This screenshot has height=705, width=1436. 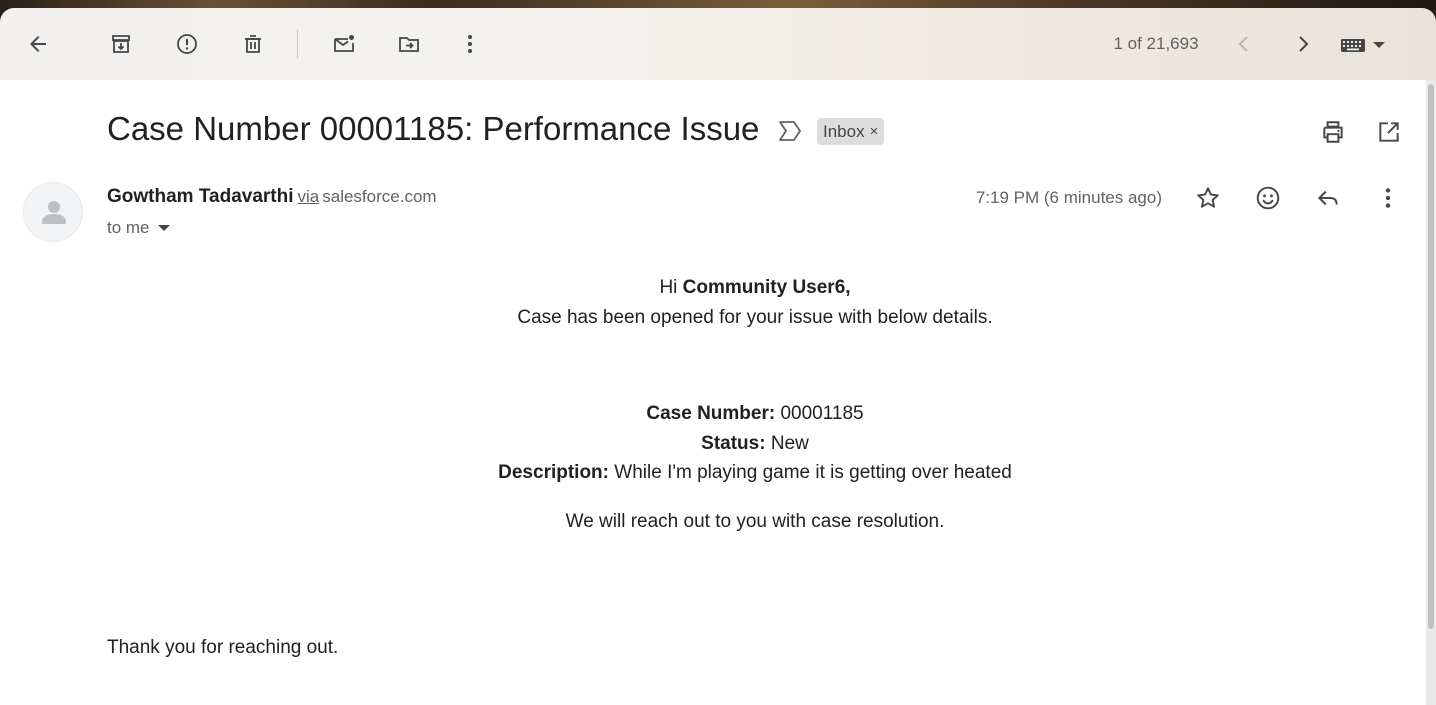 I want to click on print-icon, so click(x=1333, y=132).